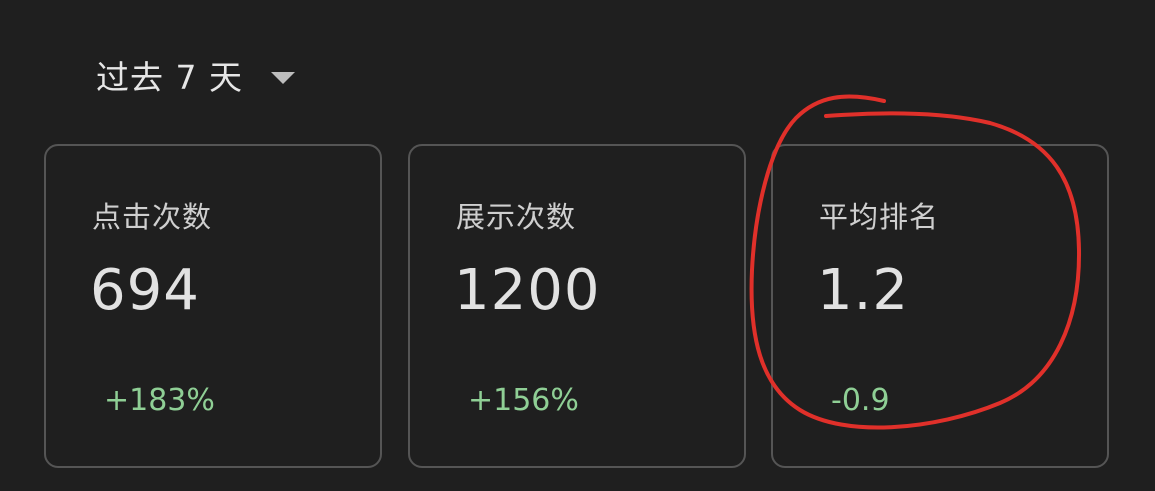 Image resolution: width=1155 pixels, height=491 pixels. What do you see at coordinates (169, 77) in the screenshot?
I see `period-label: 过去 7 天` at bounding box center [169, 77].